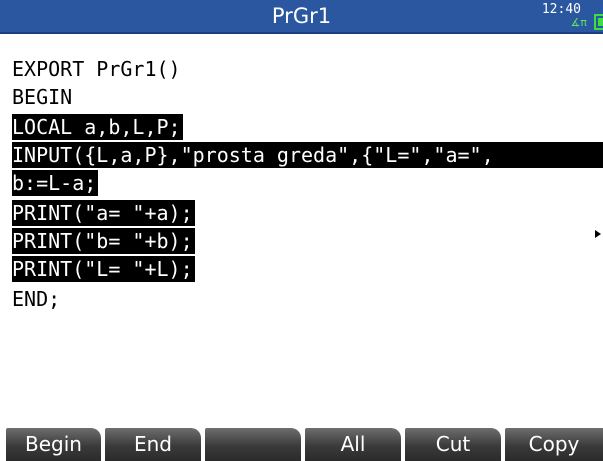  I want to click on code-line: PRINT("L= "+L);, so click(103, 269).